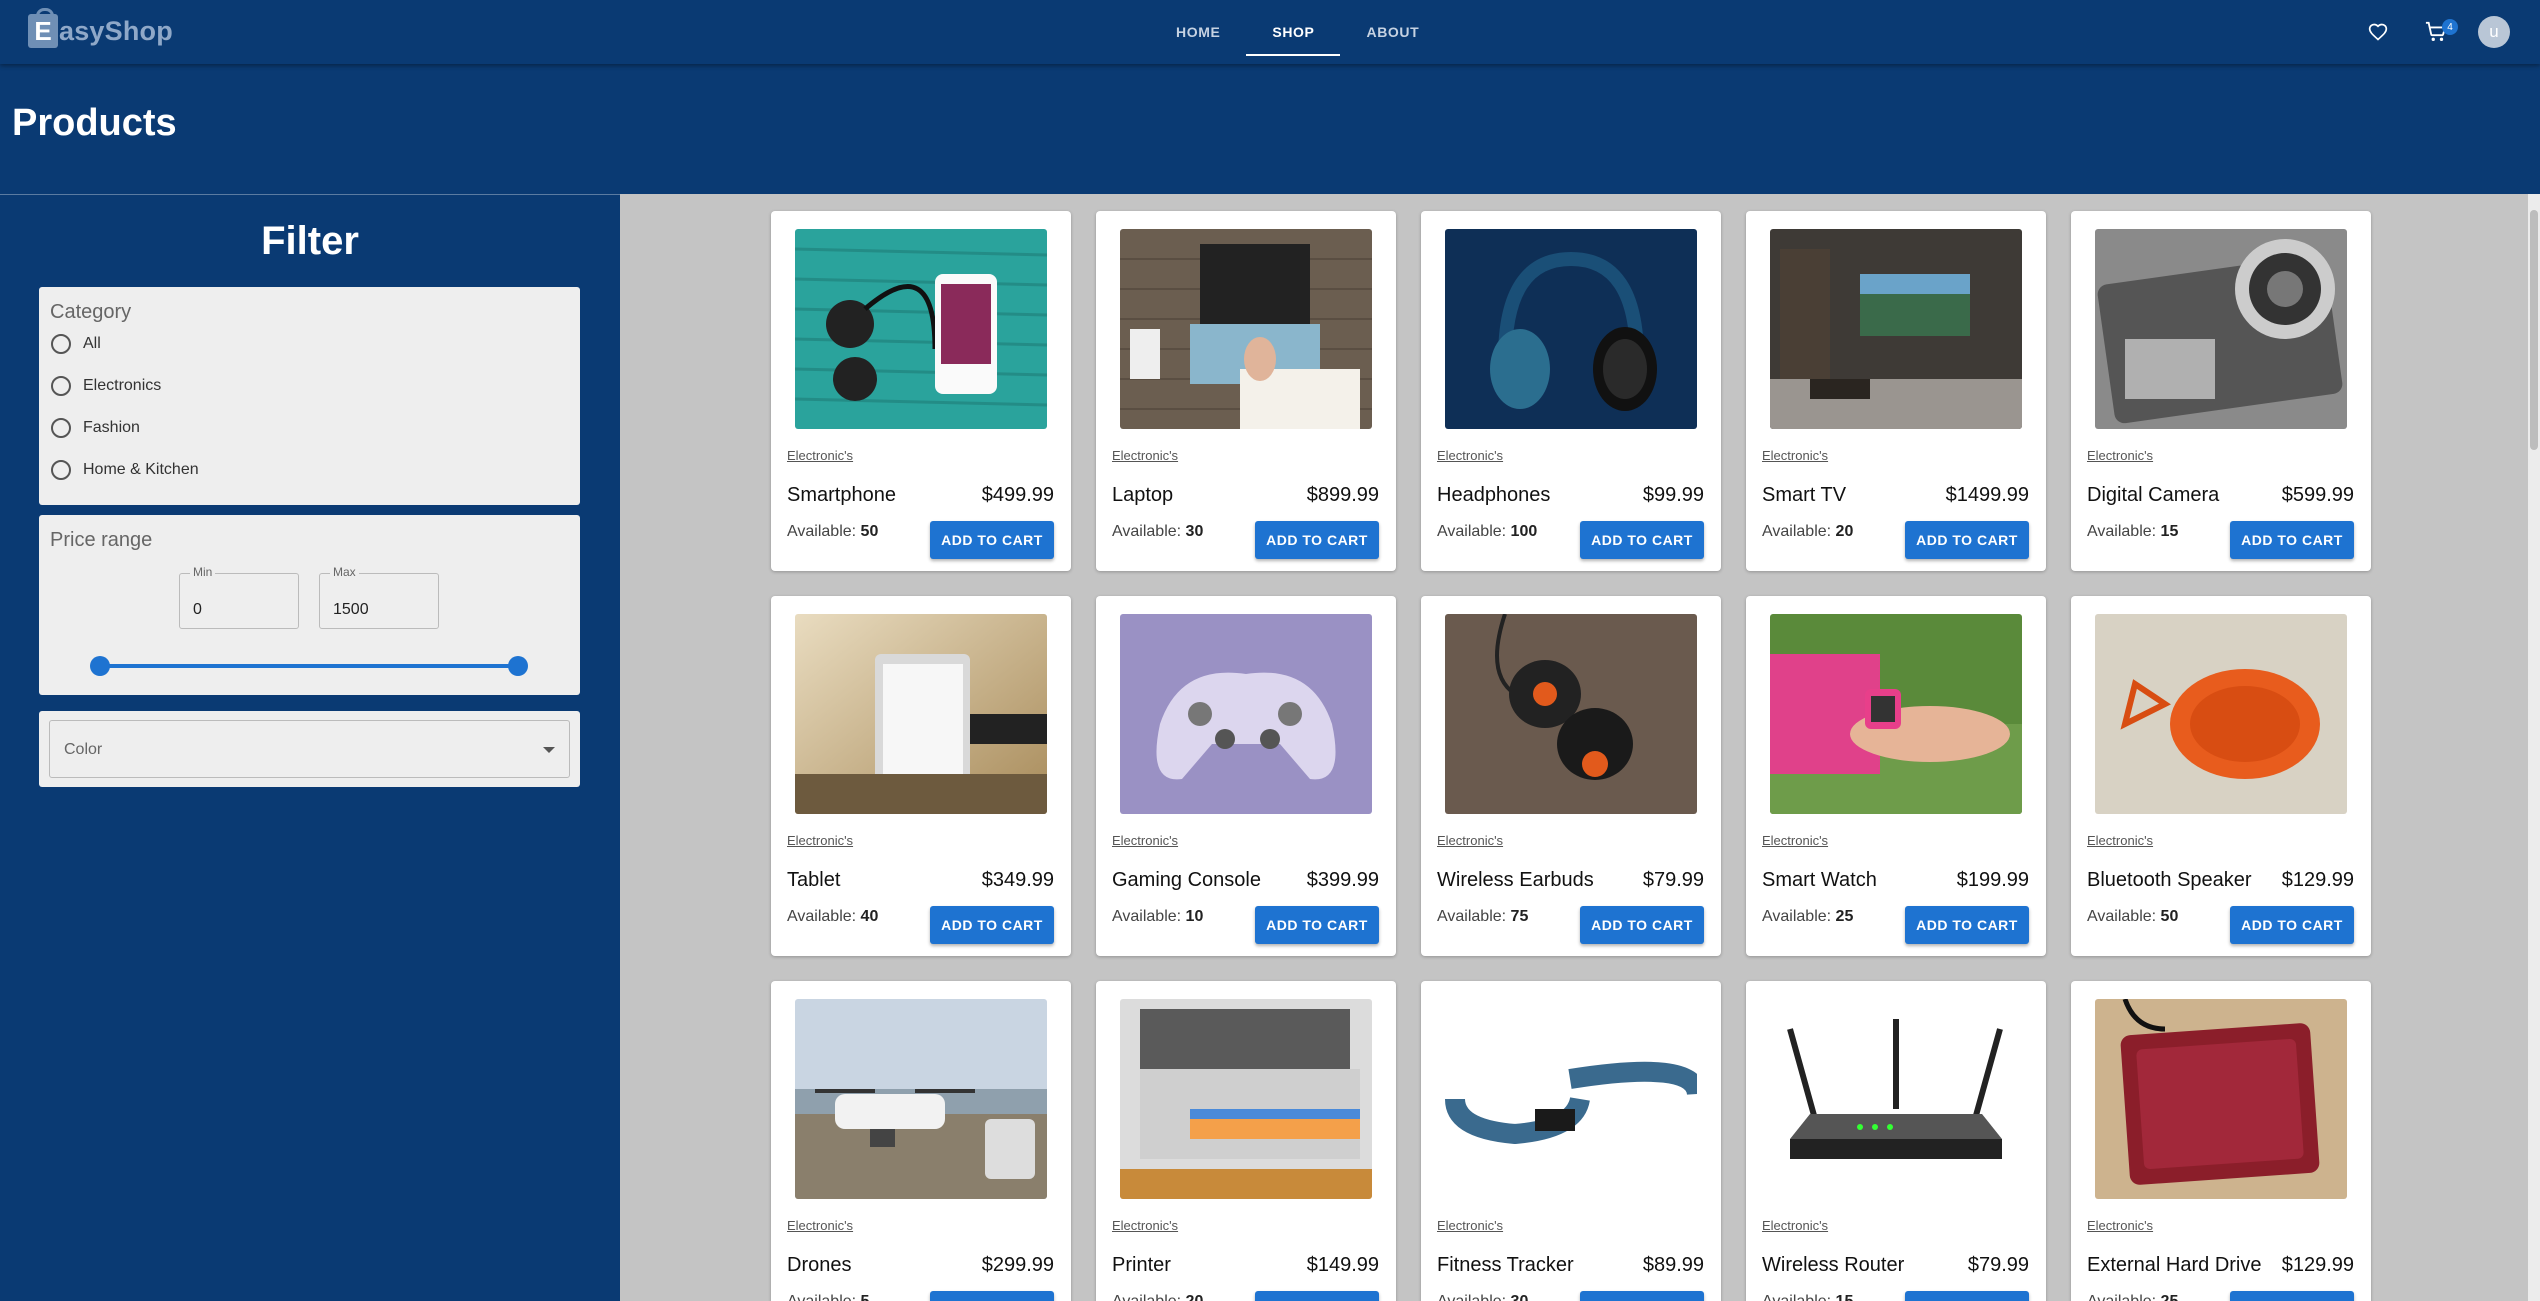 The width and height of the screenshot is (2540, 1301). What do you see at coordinates (100, 28) in the screenshot?
I see `easyshop-logo: E asyShop` at bounding box center [100, 28].